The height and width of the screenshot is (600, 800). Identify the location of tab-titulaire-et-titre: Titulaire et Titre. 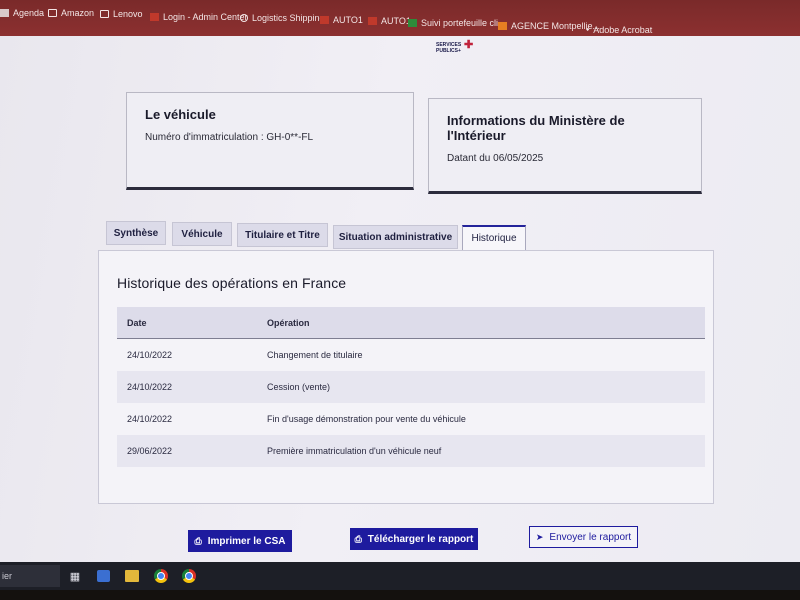
(282, 235).